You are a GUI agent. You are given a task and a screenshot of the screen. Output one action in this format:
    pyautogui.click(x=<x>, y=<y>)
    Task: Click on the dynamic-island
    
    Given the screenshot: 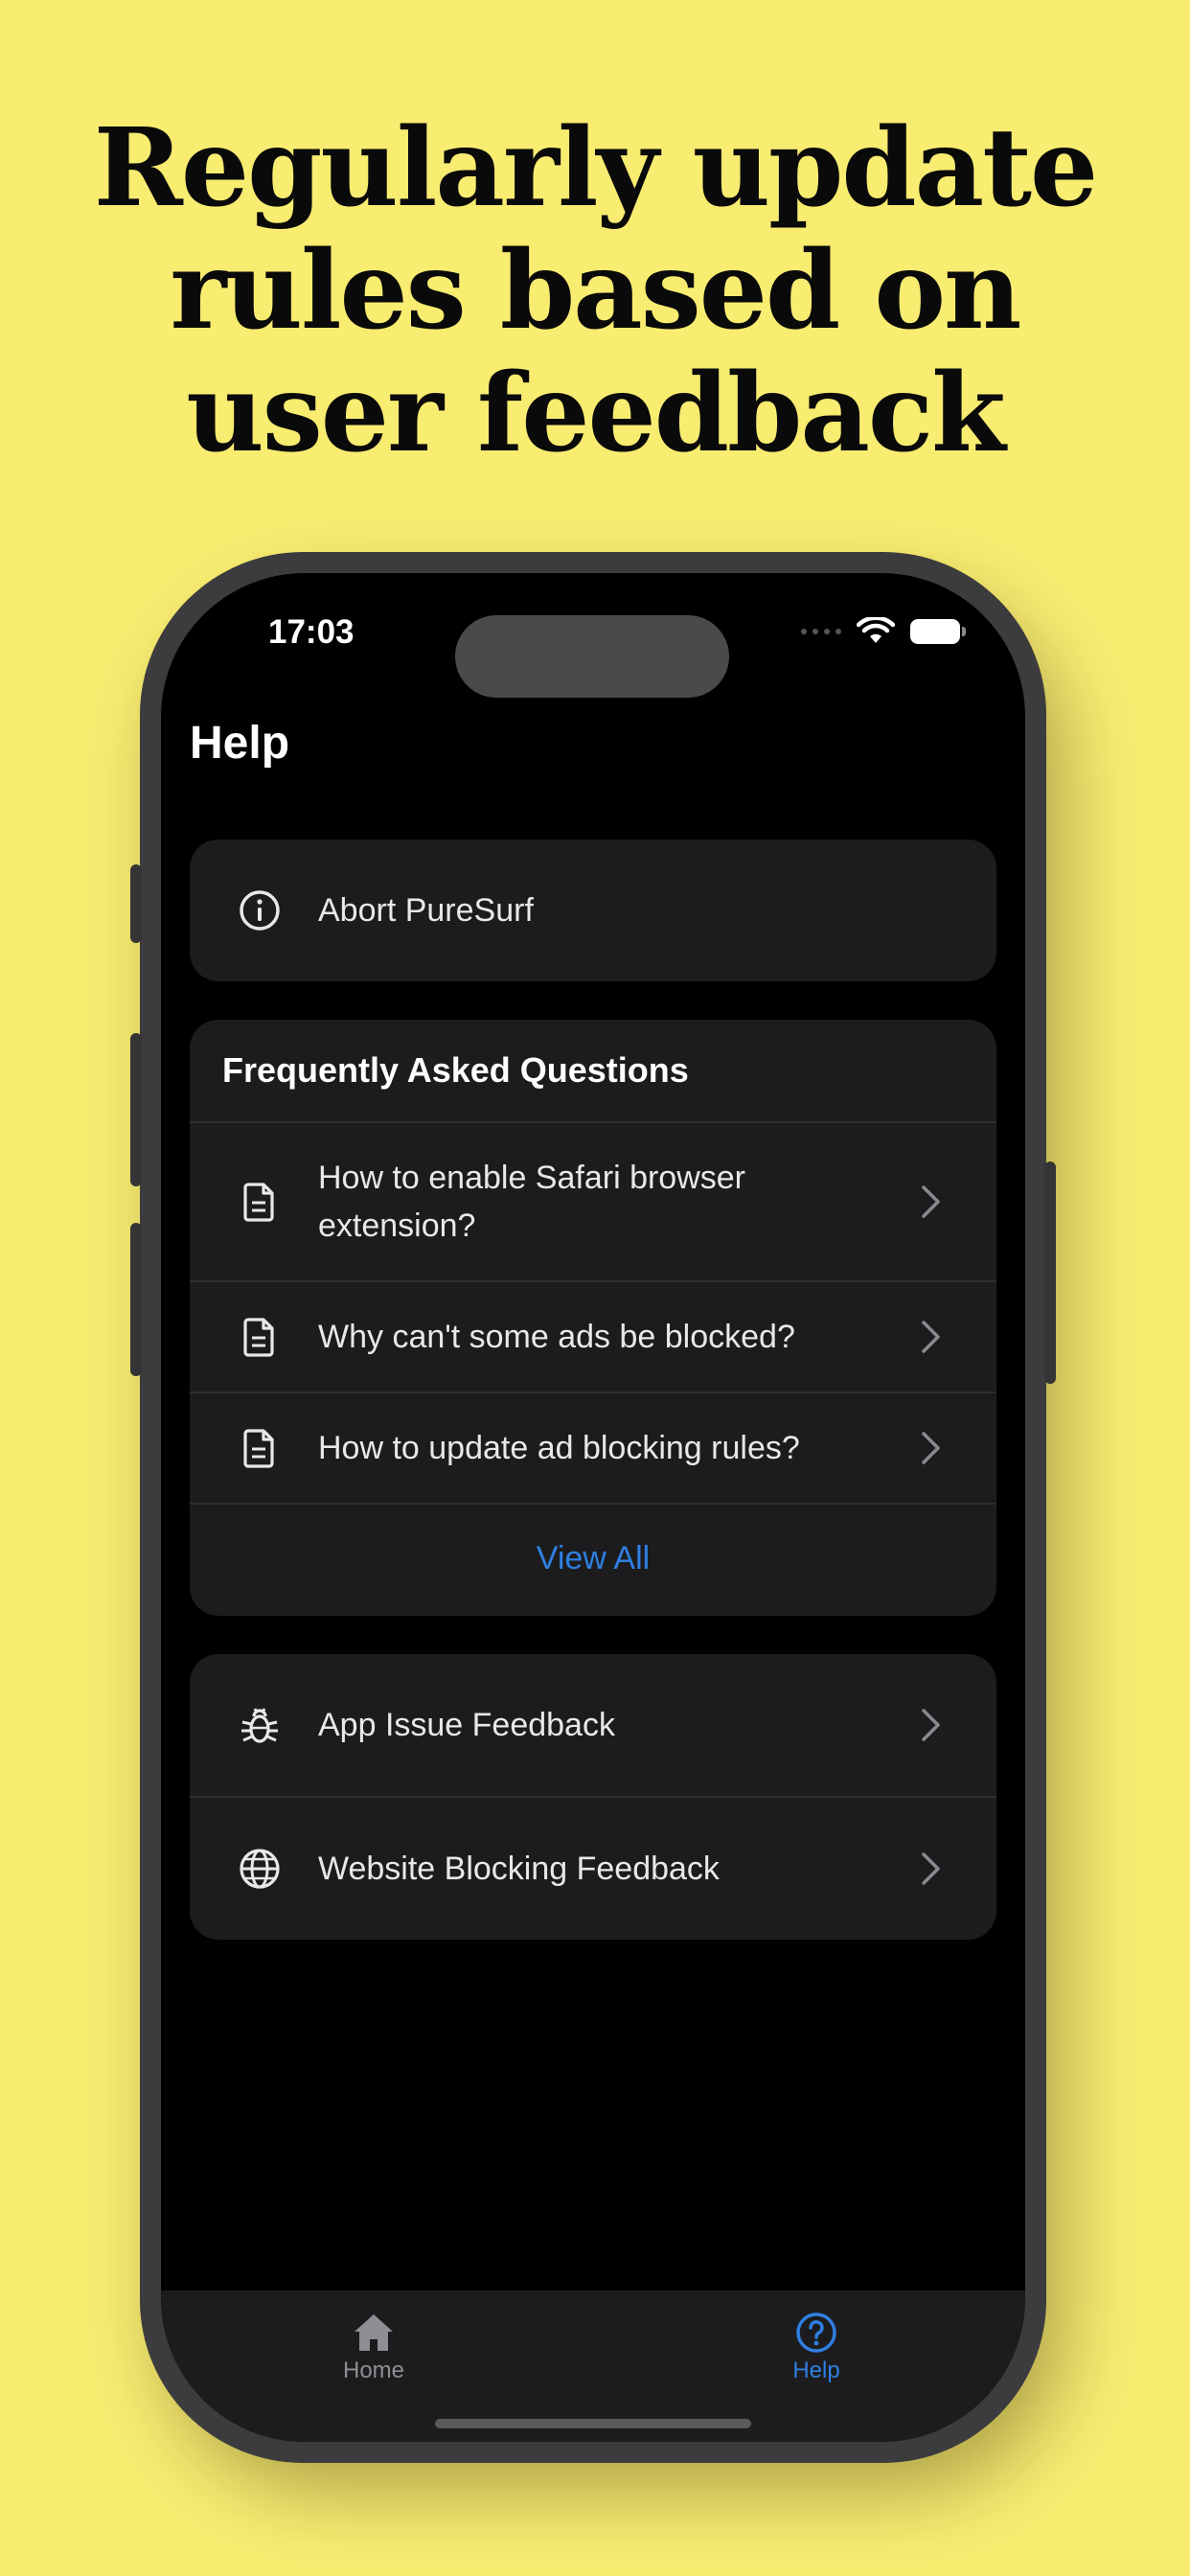 What is the action you would take?
    pyautogui.click(x=592, y=656)
    